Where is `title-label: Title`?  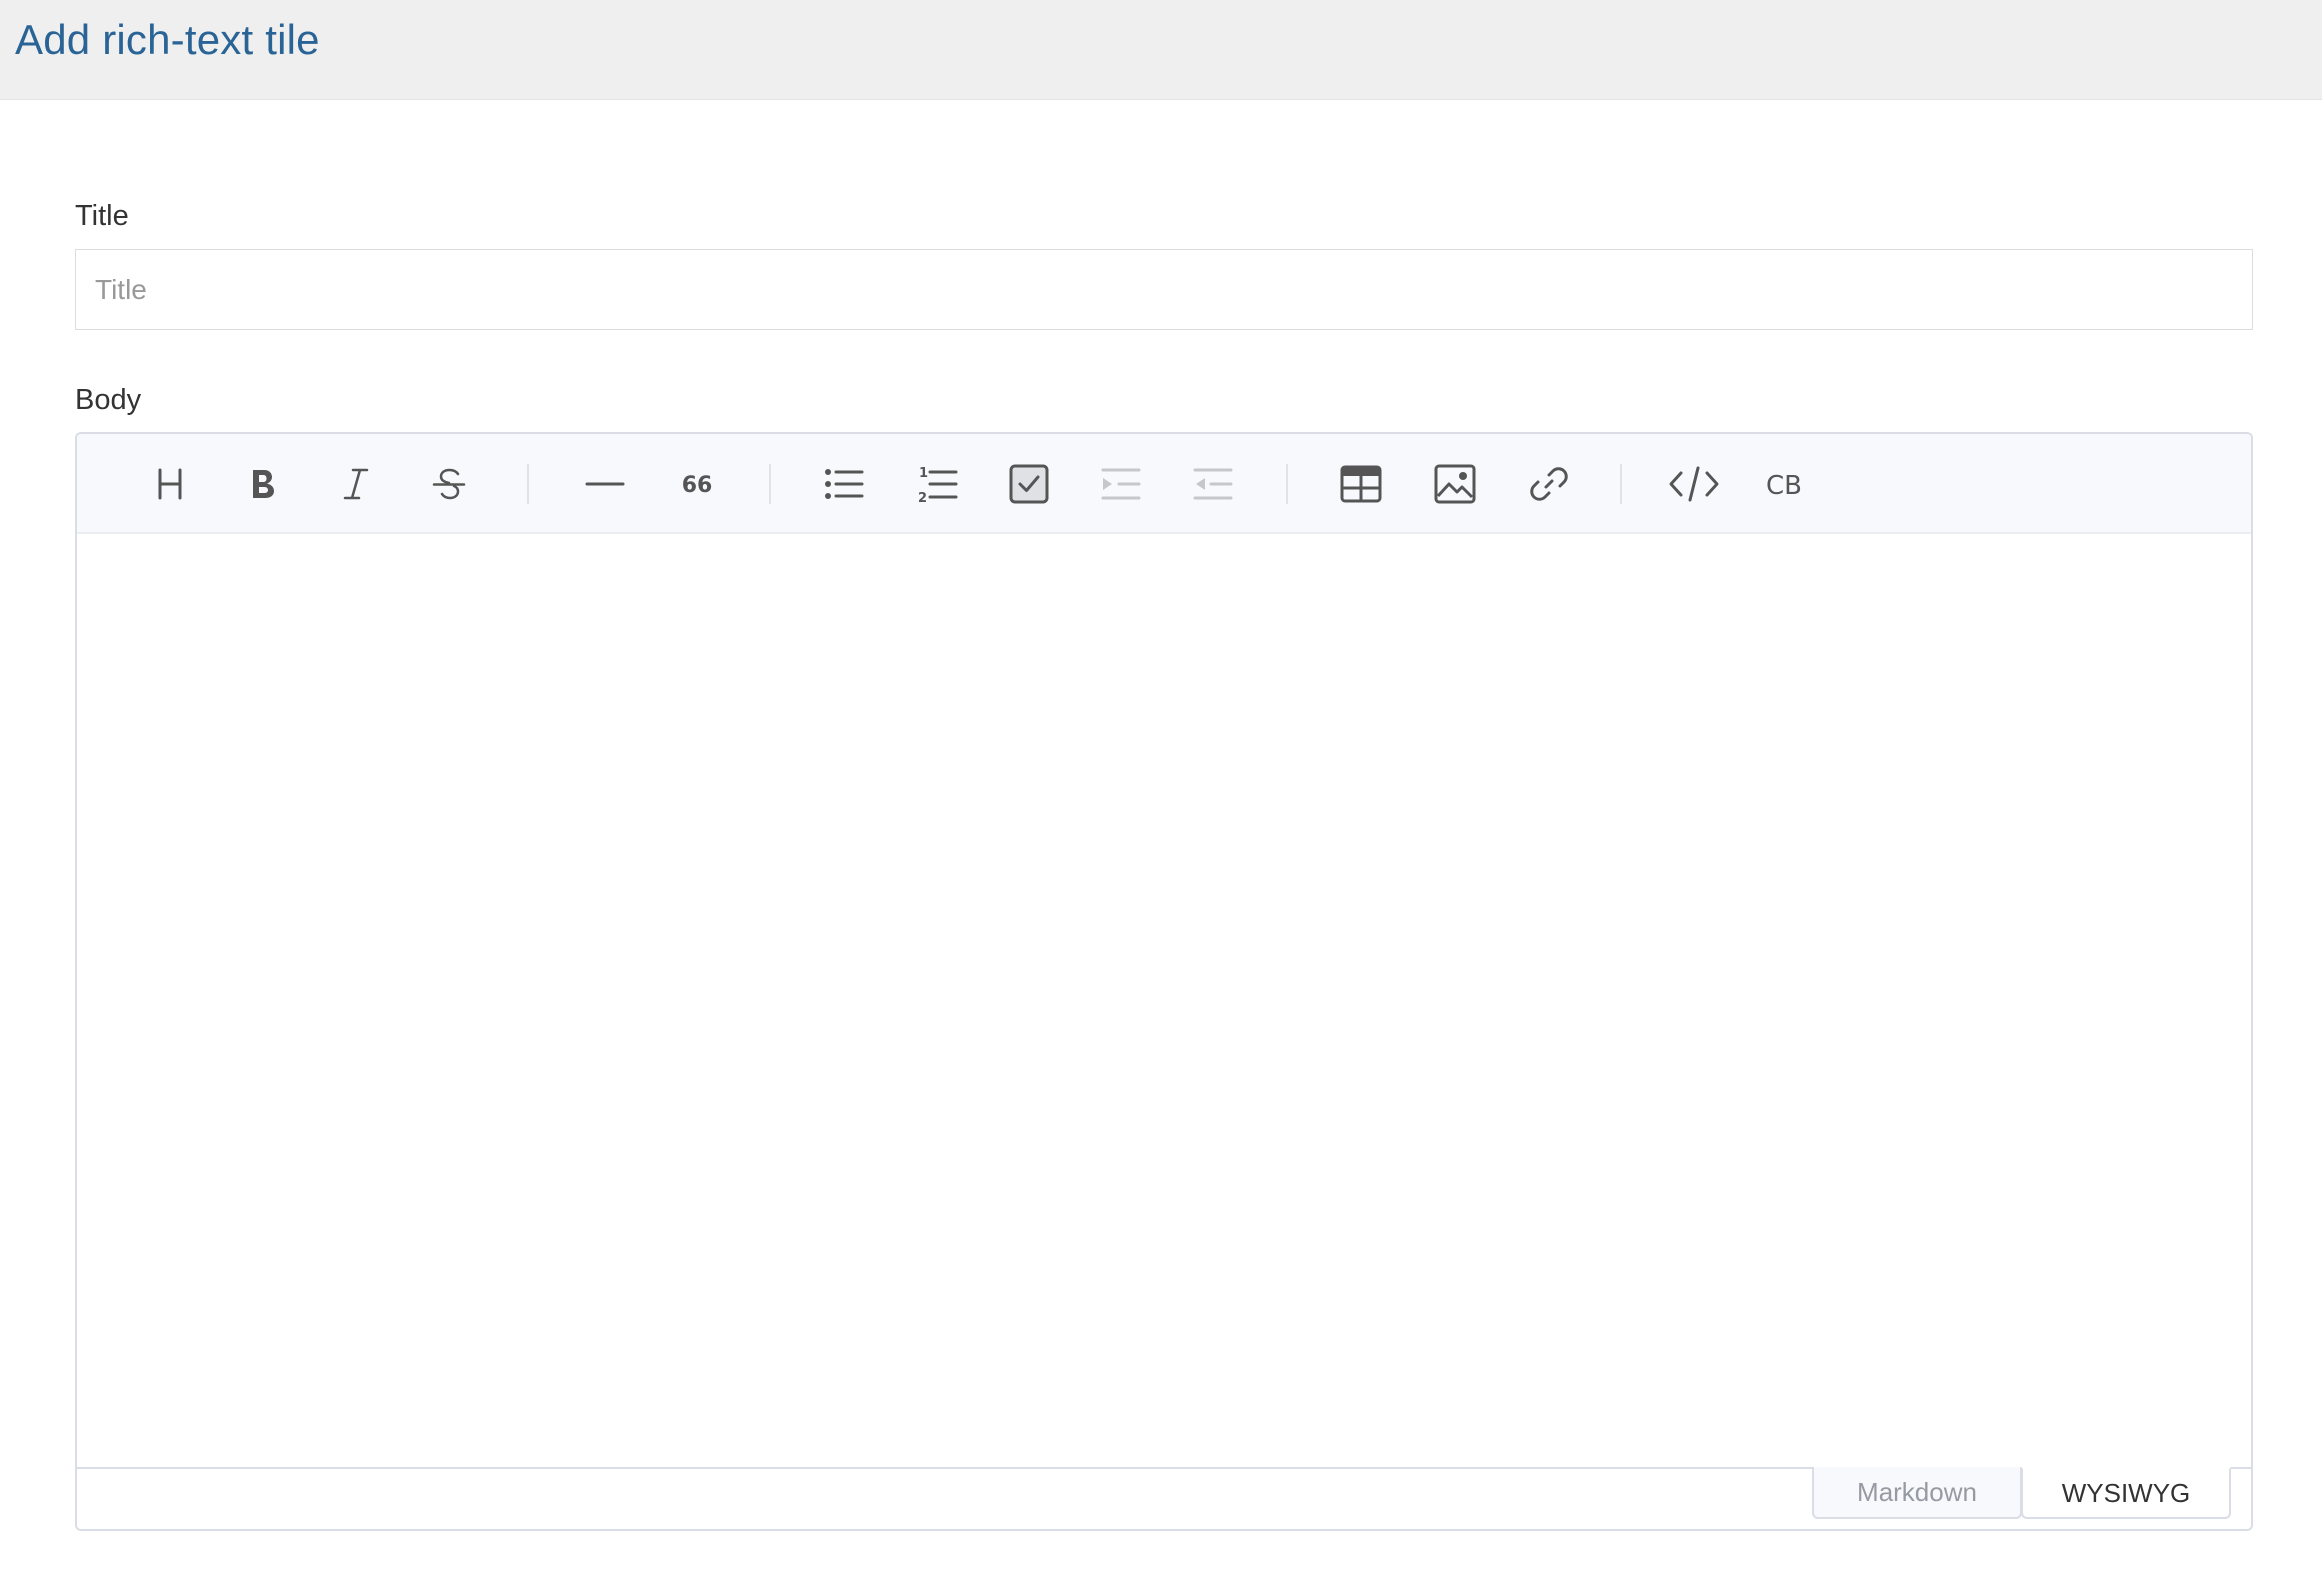 title-label: Title is located at coordinates (102, 216).